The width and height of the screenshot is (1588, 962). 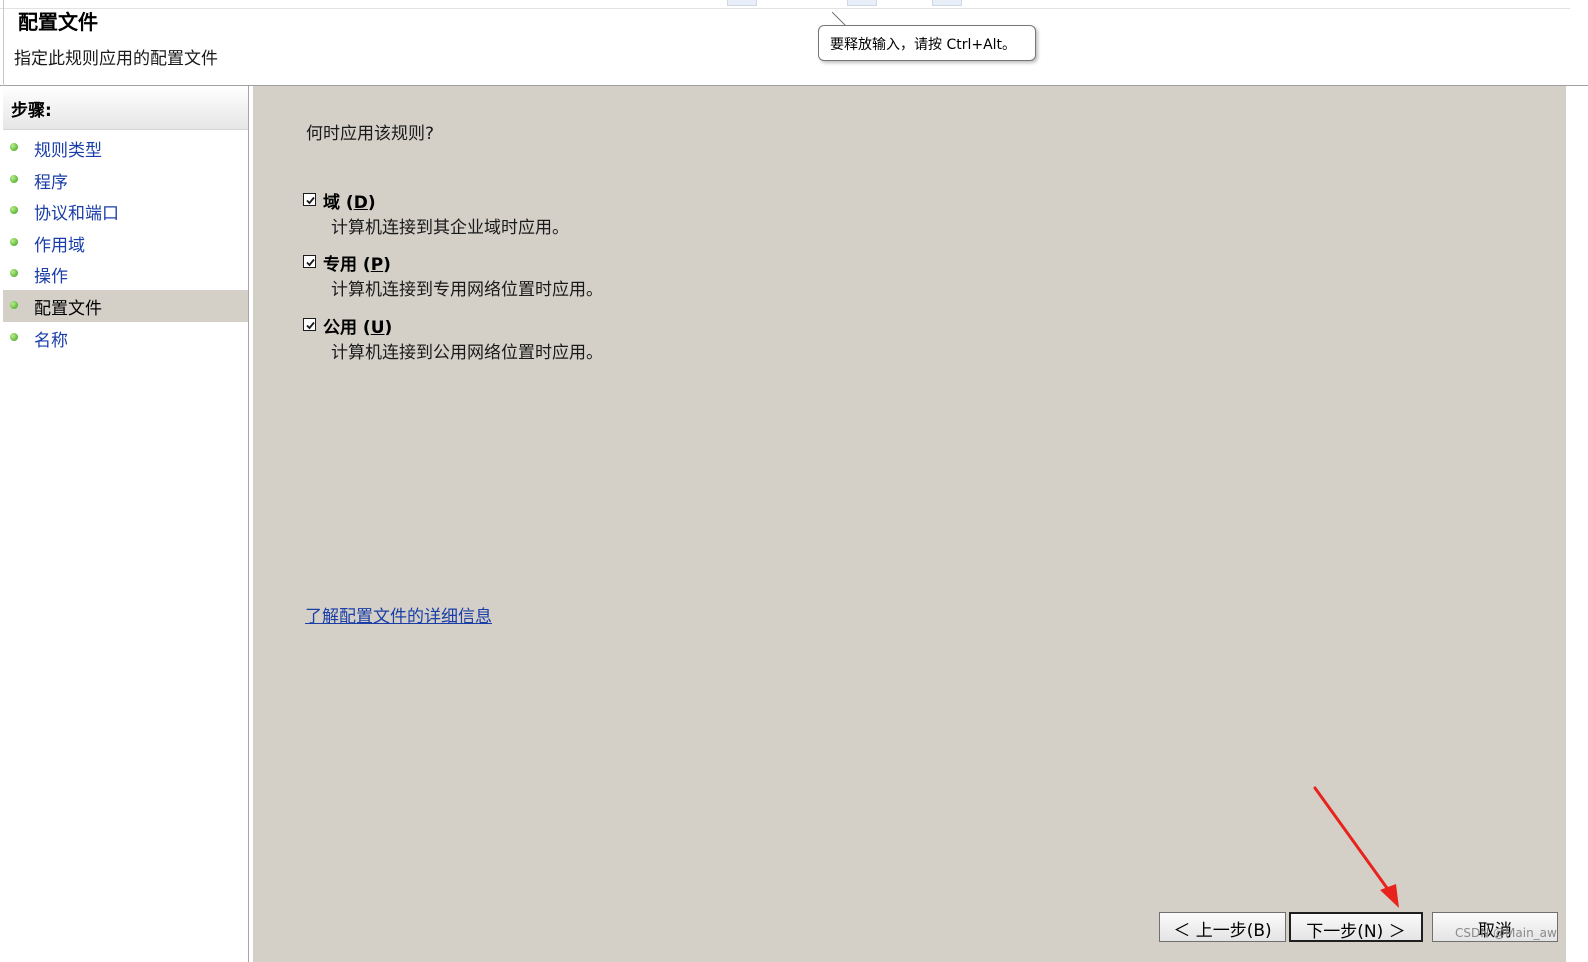 I want to click on step-label: 规则类型, so click(x=68, y=148).